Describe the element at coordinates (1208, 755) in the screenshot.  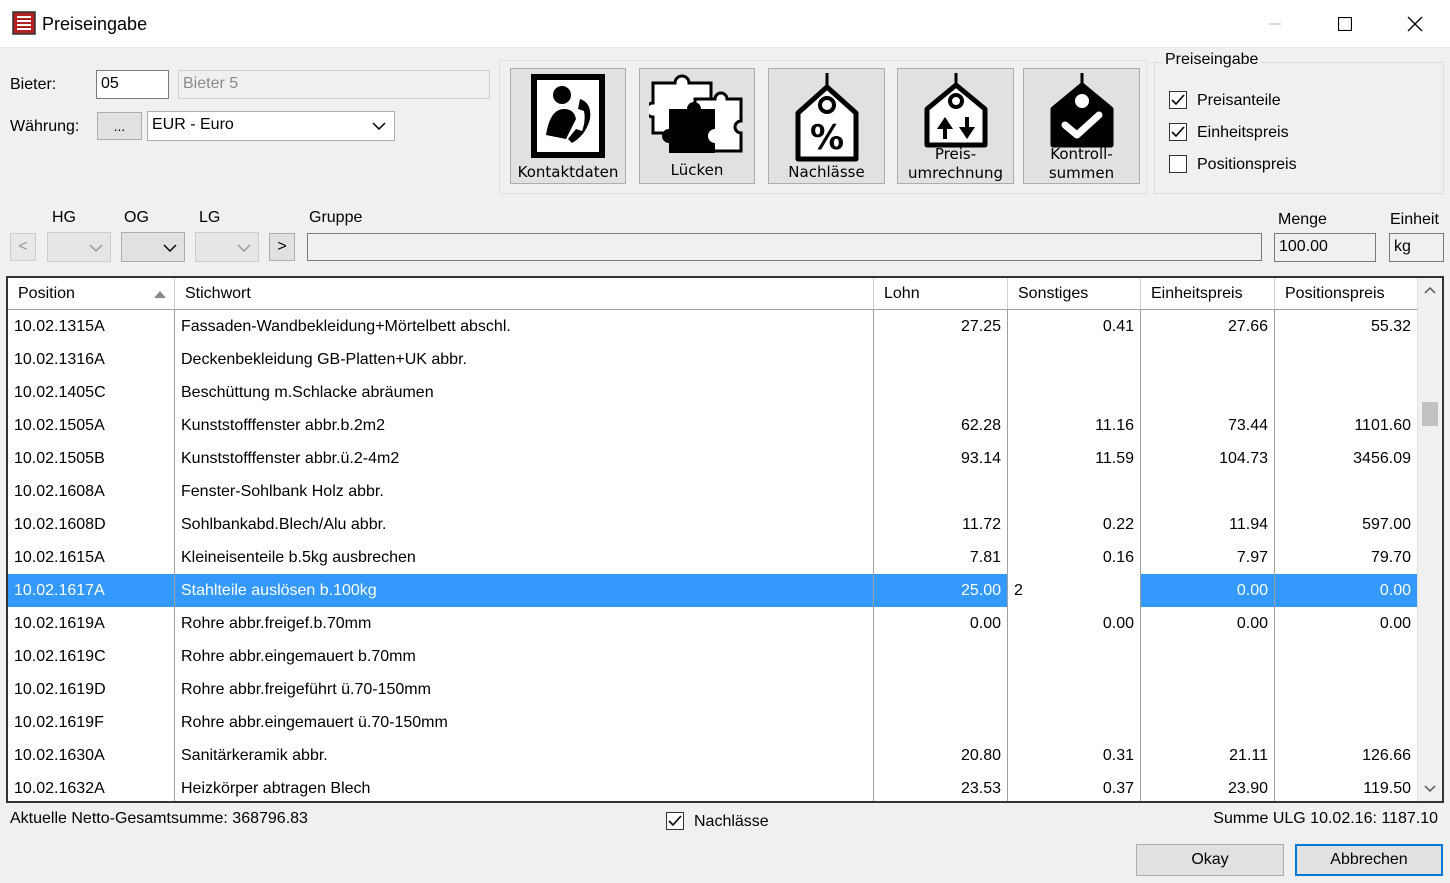
I see `cell-einheitspreis: 21.11` at that location.